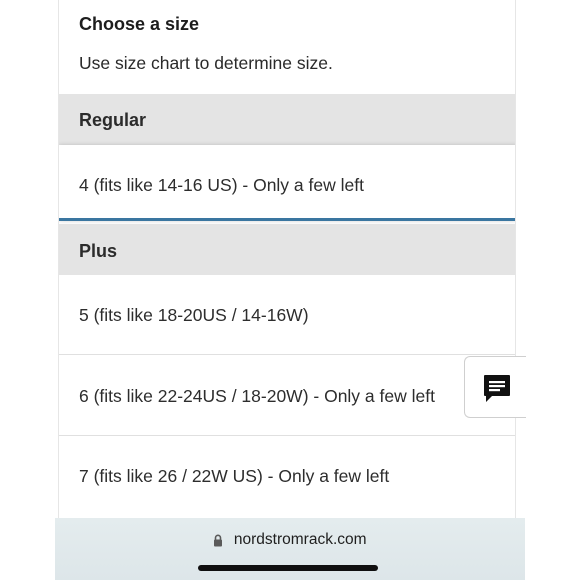 The height and width of the screenshot is (580, 580). I want to click on group-header-regular: Regular, so click(287, 119).